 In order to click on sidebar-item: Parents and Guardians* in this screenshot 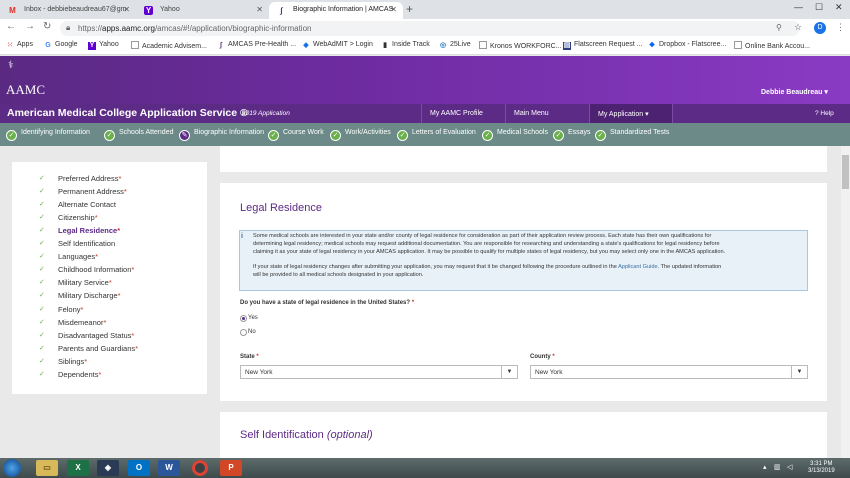, I will do `click(98, 348)`.